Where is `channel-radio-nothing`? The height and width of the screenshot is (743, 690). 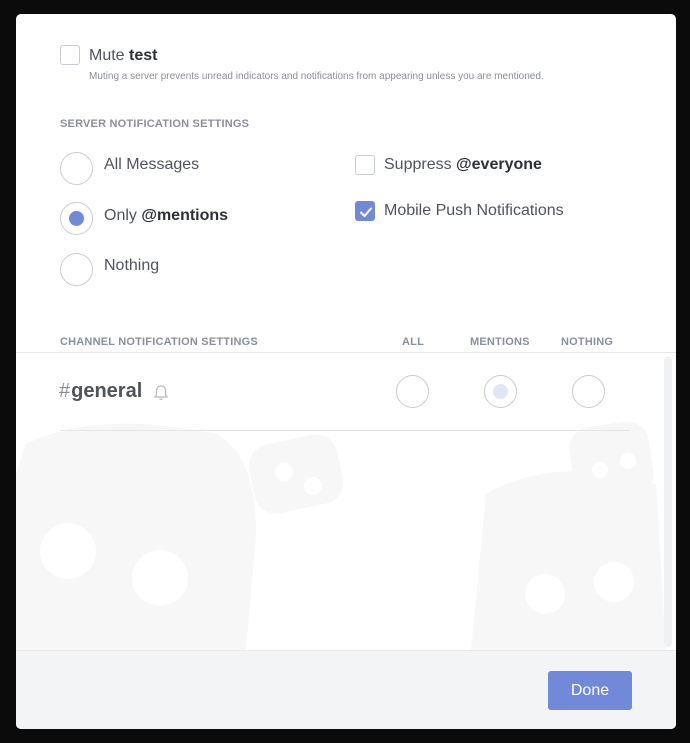 channel-radio-nothing is located at coordinates (588, 391).